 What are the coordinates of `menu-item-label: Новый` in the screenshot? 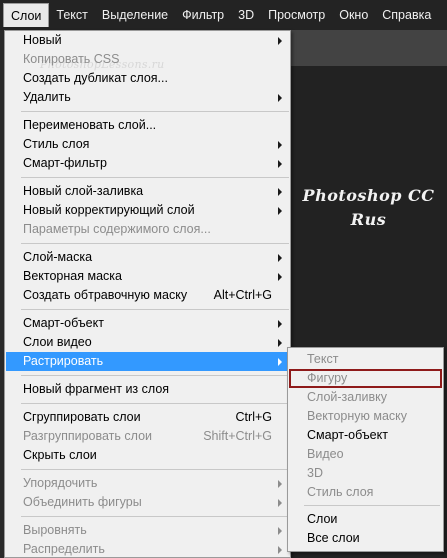 It's located at (42, 40).